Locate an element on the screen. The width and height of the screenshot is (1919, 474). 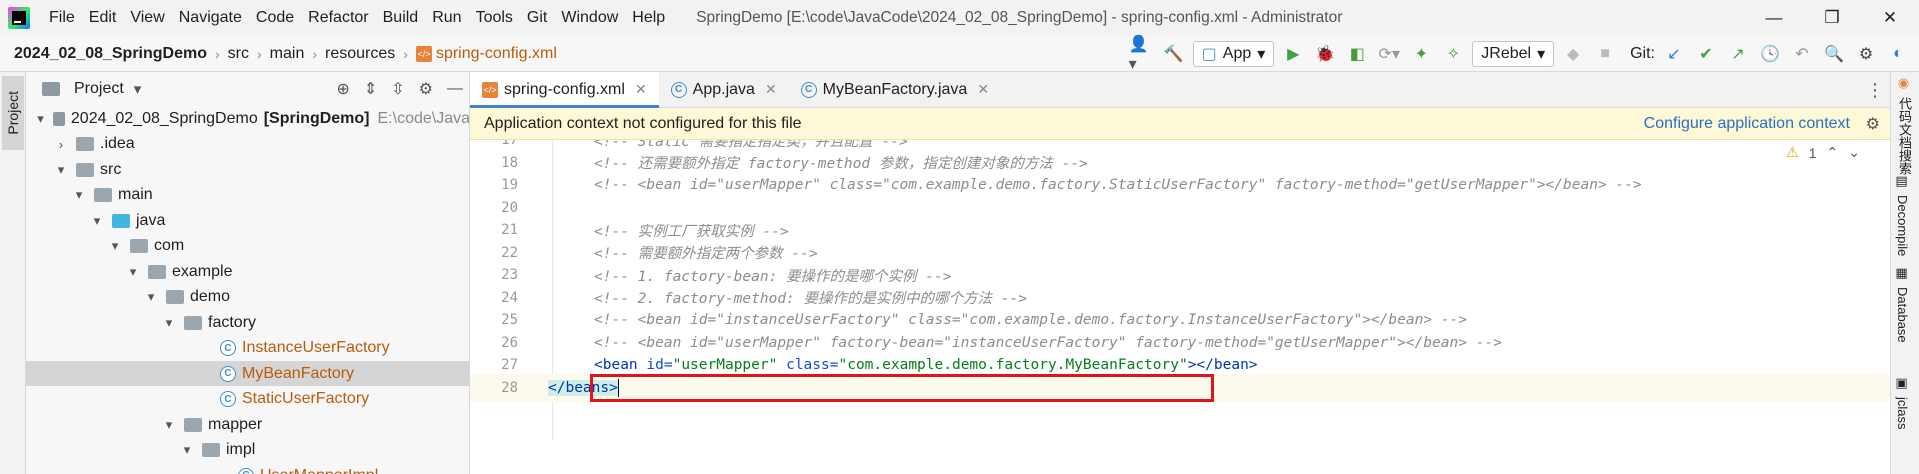
tree-item: ▾ example is located at coordinates (247, 271).